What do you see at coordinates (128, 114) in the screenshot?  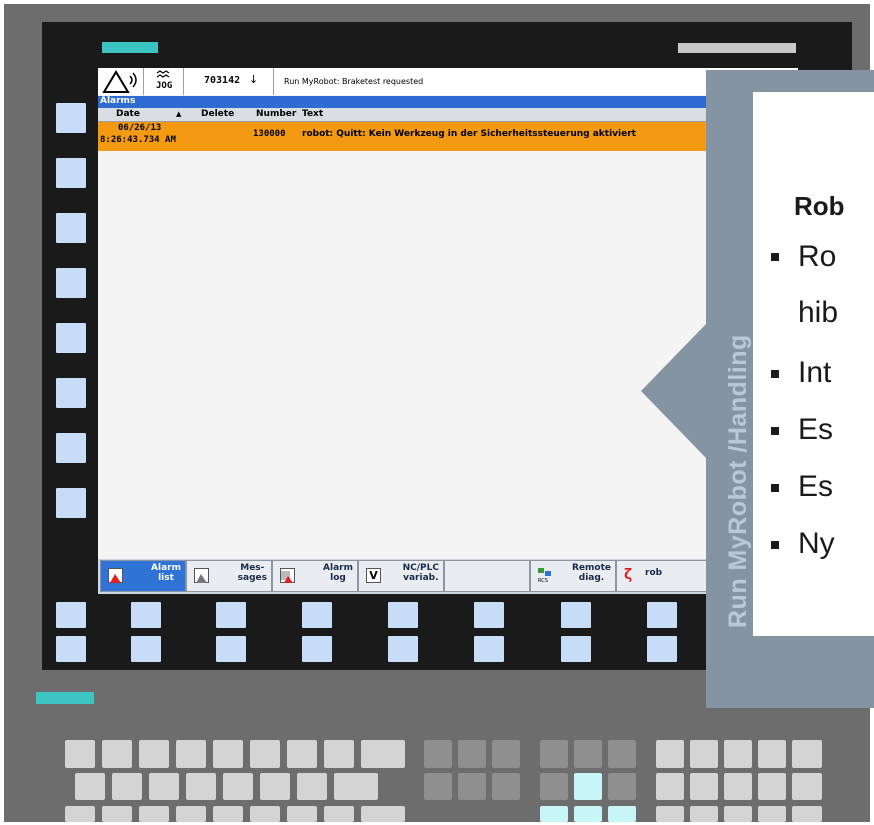 I see `column-date: Date` at bounding box center [128, 114].